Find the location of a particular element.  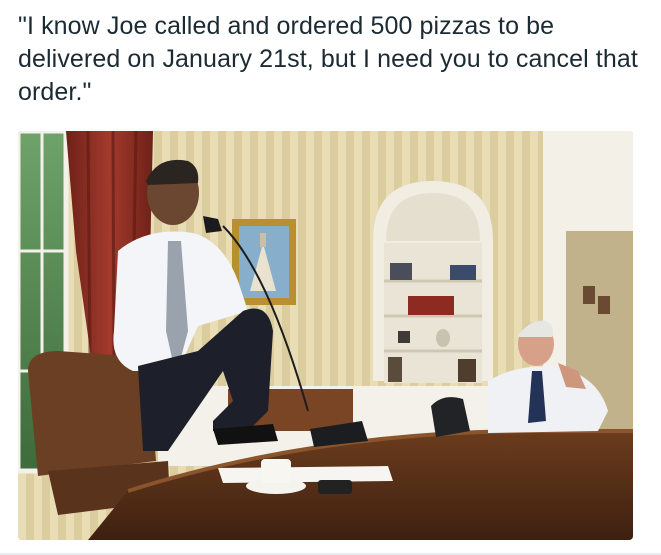

paper-sheet is located at coordinates (305, 474).